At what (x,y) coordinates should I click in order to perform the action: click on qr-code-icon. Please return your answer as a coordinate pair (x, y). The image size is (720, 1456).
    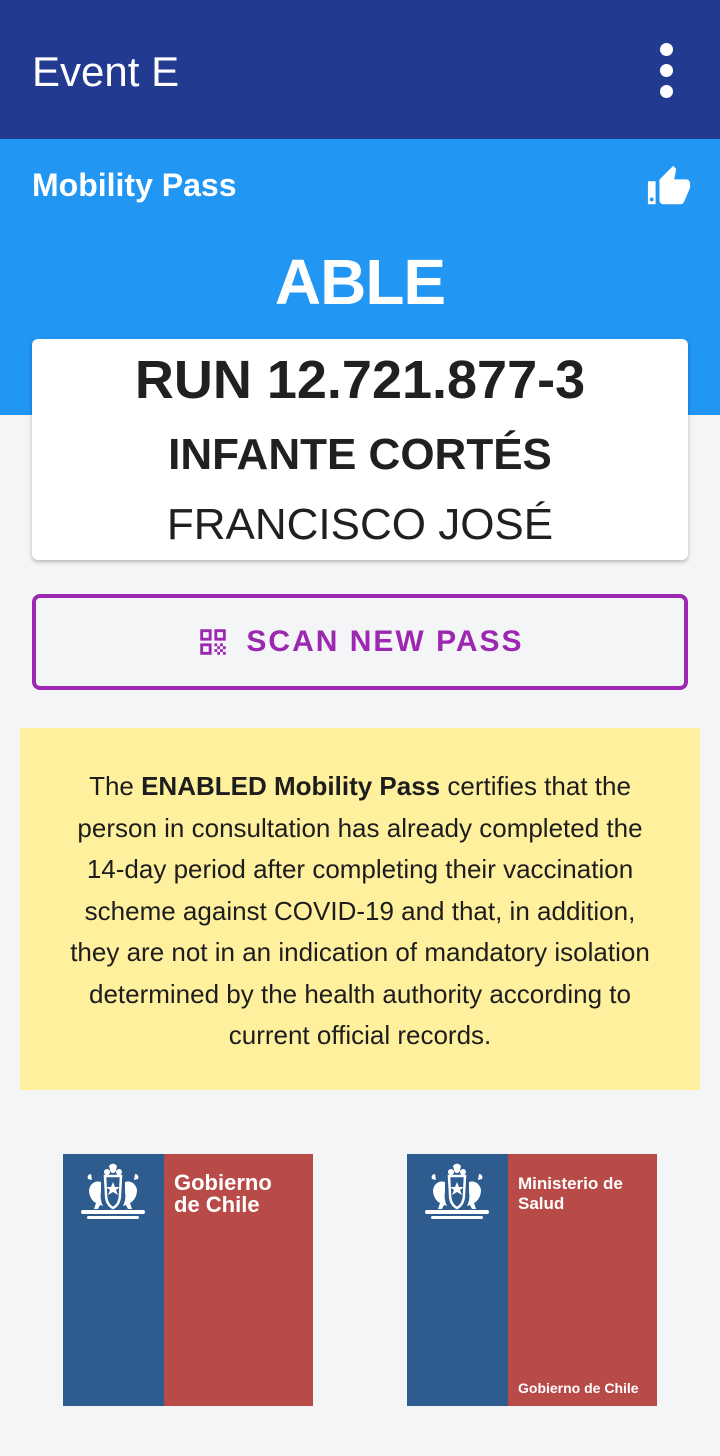
    Looking at the image, I should click on (213, 642).